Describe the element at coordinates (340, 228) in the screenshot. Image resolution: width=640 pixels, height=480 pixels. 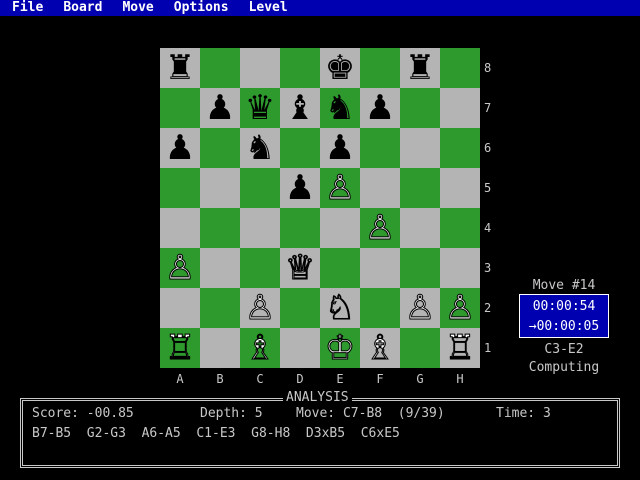
I see `square-e4` at that location.